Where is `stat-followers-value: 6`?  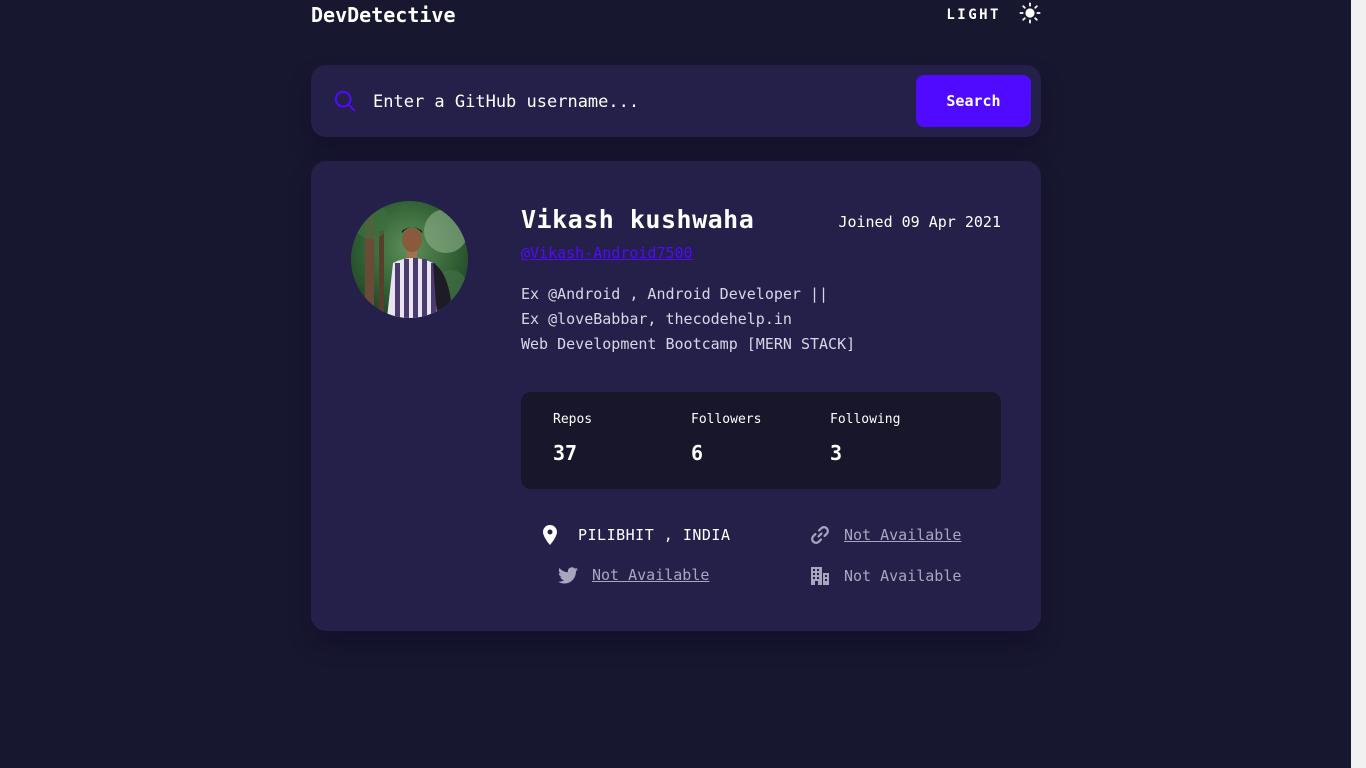
stat-followers-value: 6 is located at coordinates (697, 453).